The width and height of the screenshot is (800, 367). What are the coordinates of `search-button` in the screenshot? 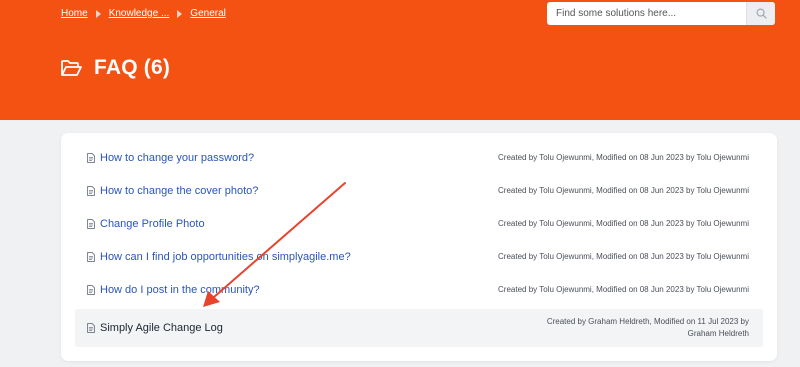 It's located at (760, 13).